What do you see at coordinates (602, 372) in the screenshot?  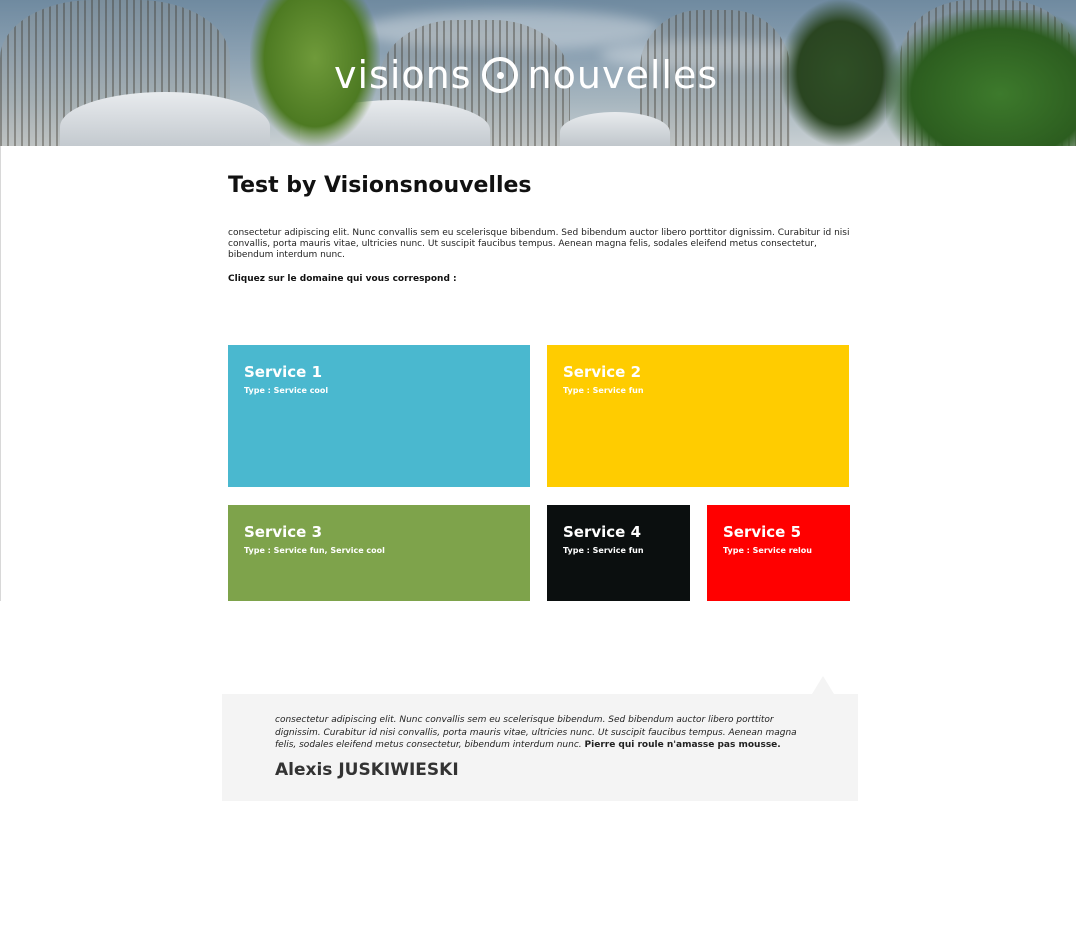 I see `service-title: Service 2` at bounding box center [602, 372].